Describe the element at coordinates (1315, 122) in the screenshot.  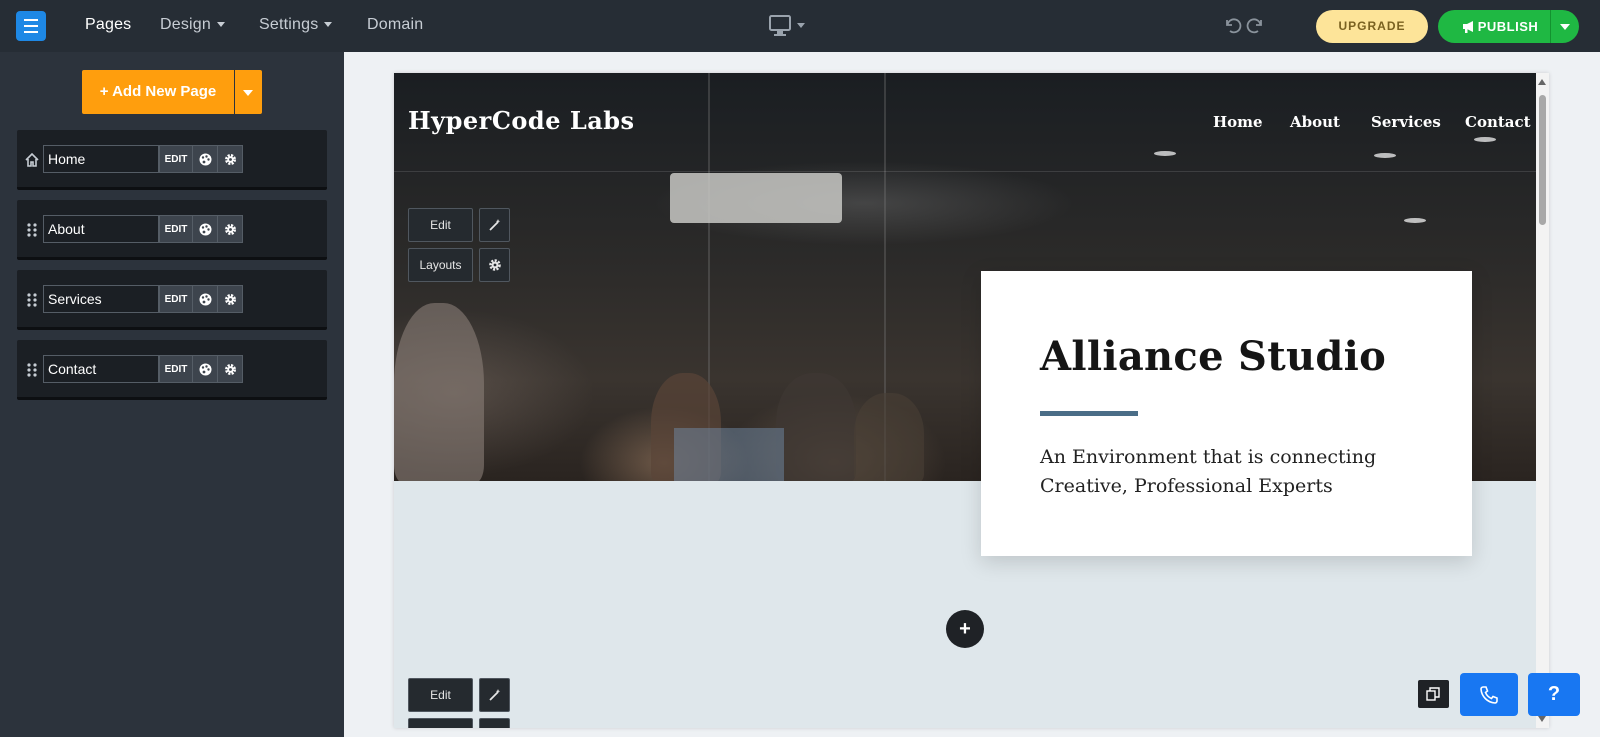
I see `site-nav-about: About` at that location.